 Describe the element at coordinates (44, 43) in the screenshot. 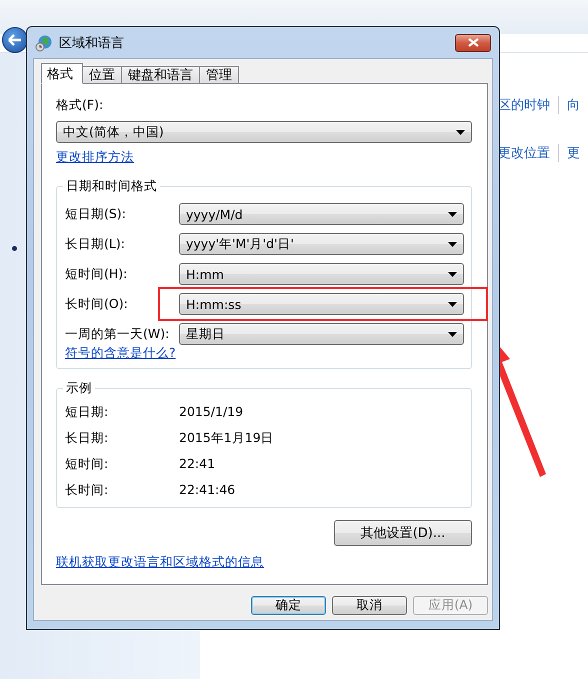

I see `globe-icon` at that location.